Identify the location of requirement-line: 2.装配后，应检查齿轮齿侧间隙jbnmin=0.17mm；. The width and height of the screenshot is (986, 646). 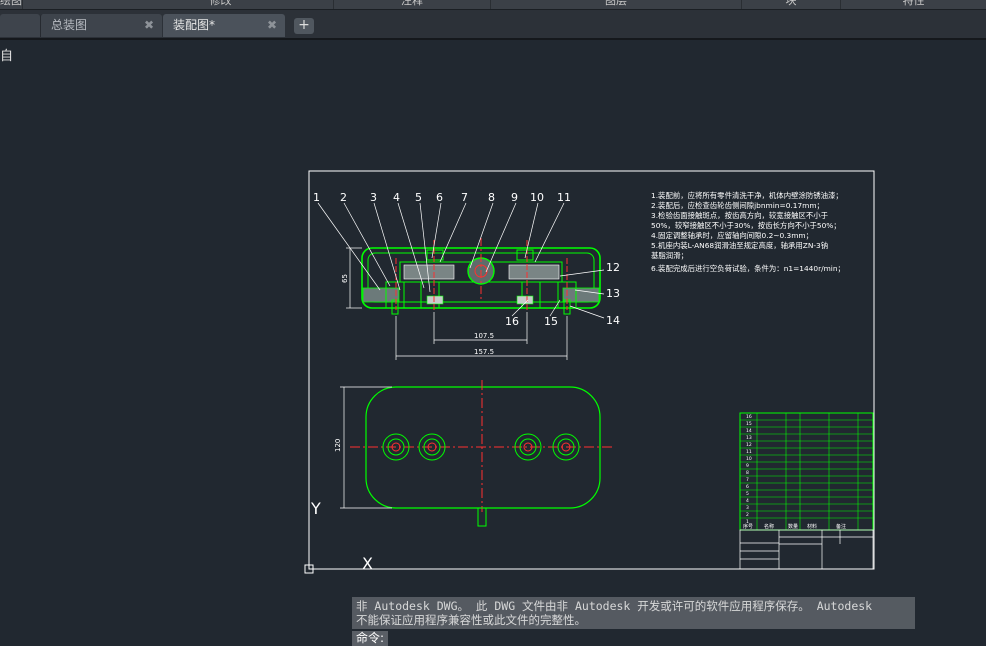
(737, 205).